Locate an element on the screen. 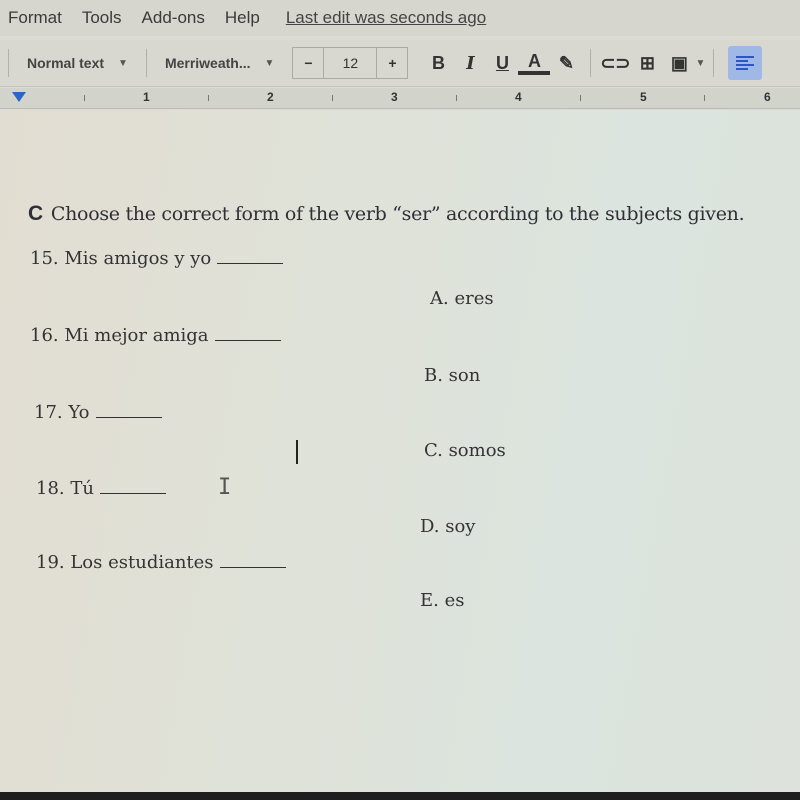 The height and width of the screenshot is (800, 800). question-19: 19. Los estudiantes is located at coordinates (161, 562).